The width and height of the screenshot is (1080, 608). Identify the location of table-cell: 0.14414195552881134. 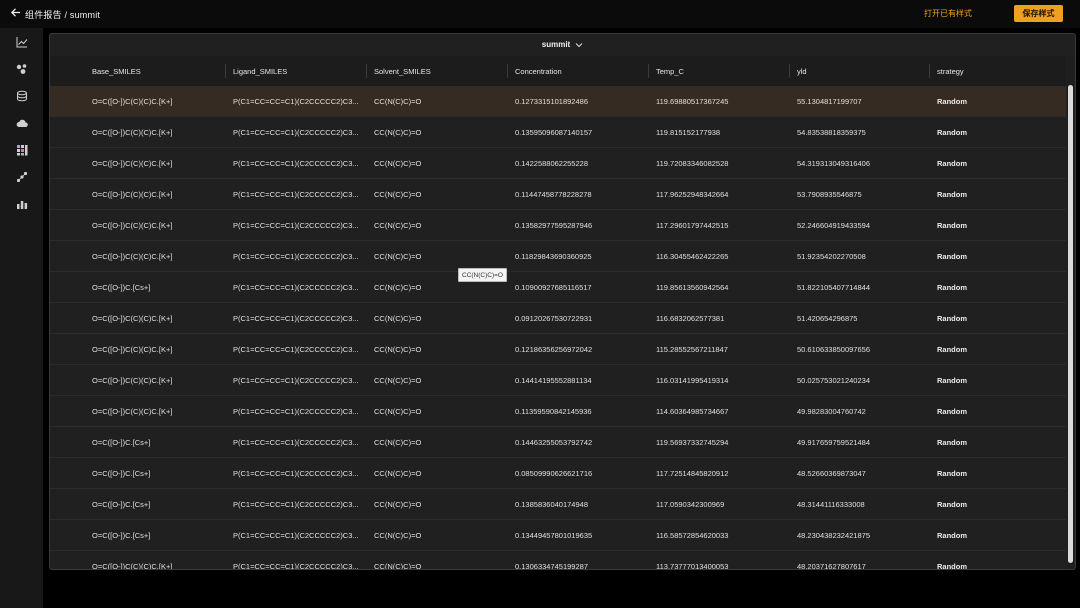
(578, 380).